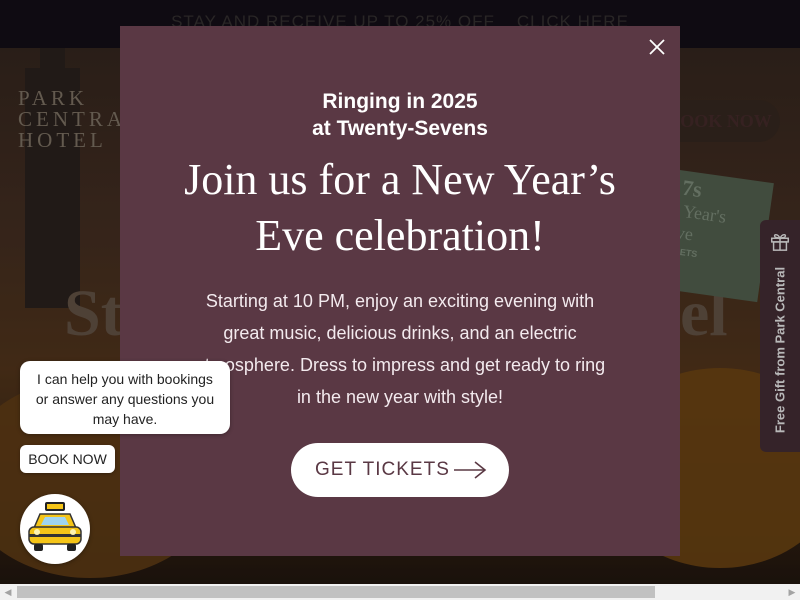  I want to click on modal-subtitle-line: at Twenty-Sevens, so click(400, 128).